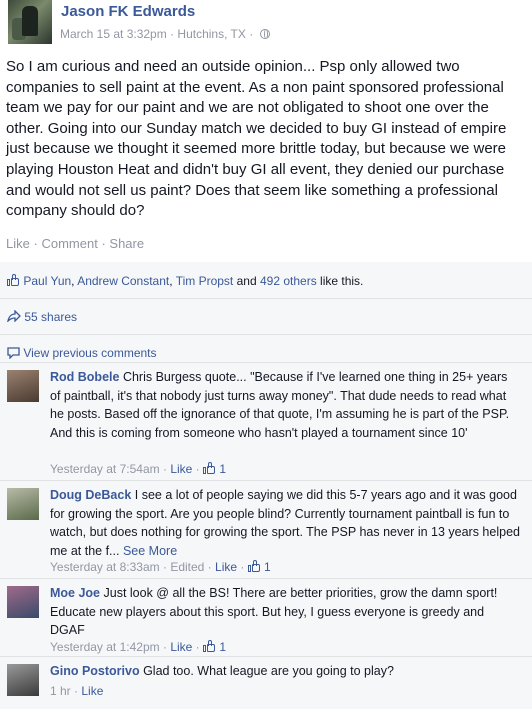 This screenshot has width=532, height=709. I want to click on comment-time: Yesterday at 1:42pm, so click(105, 647).